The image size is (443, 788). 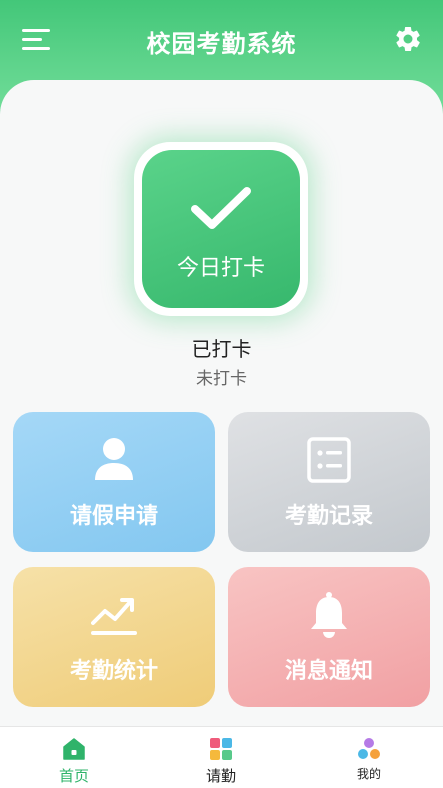 I want to click on bottom-tab-bar: 首页 请勤 我的, so click(x=221, y=757).